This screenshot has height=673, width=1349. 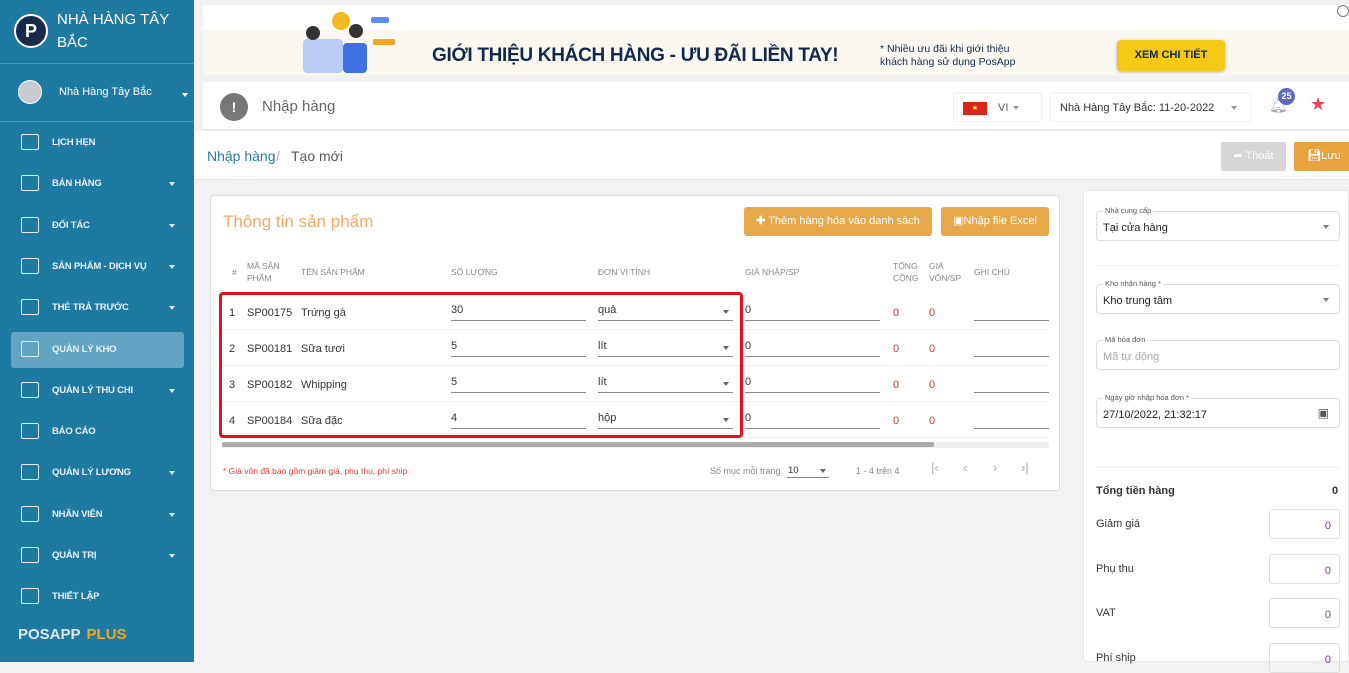 I want to click on warehouse-select: Kho nhận hàng * Kho trung tâm, so click(x=1218, y=296).